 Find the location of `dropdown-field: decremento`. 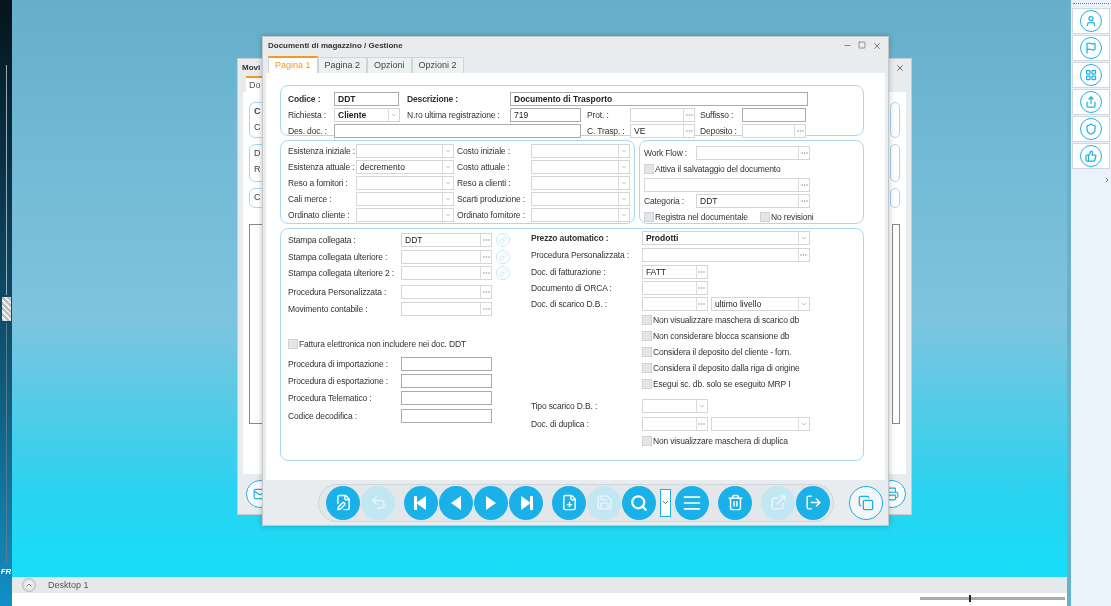

dropdown-field: decremento is located at coordinates (405, 167).